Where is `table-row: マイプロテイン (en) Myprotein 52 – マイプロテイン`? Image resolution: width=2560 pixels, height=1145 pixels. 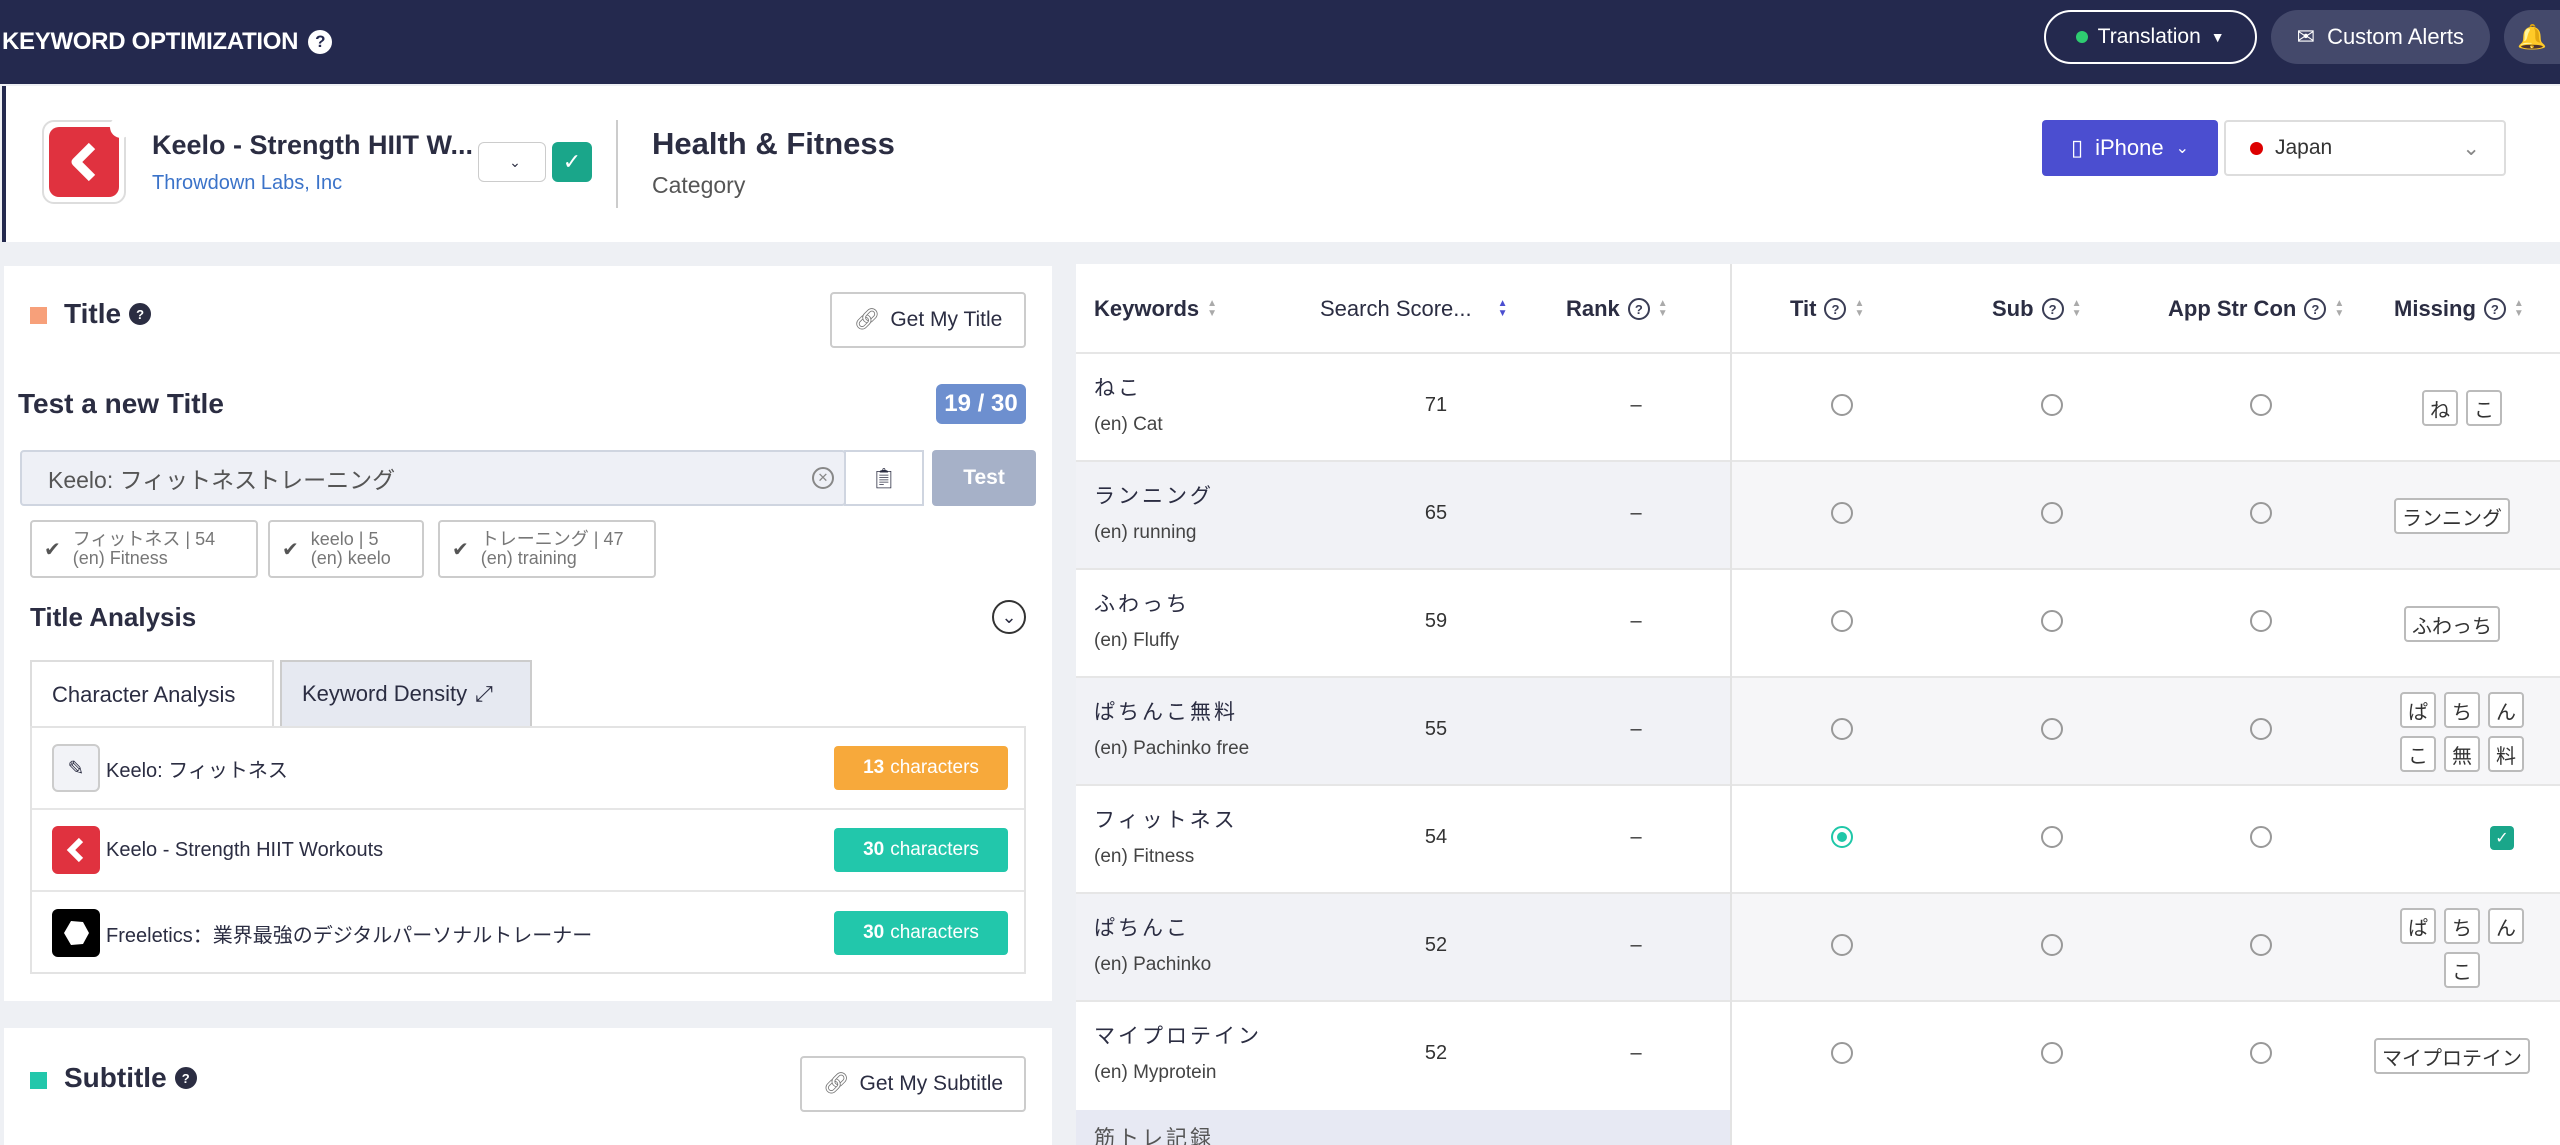
table-row: マイプロテイン (en) Myprotein 52 – マイプロテイン is located at coordinates (1818, 1054).